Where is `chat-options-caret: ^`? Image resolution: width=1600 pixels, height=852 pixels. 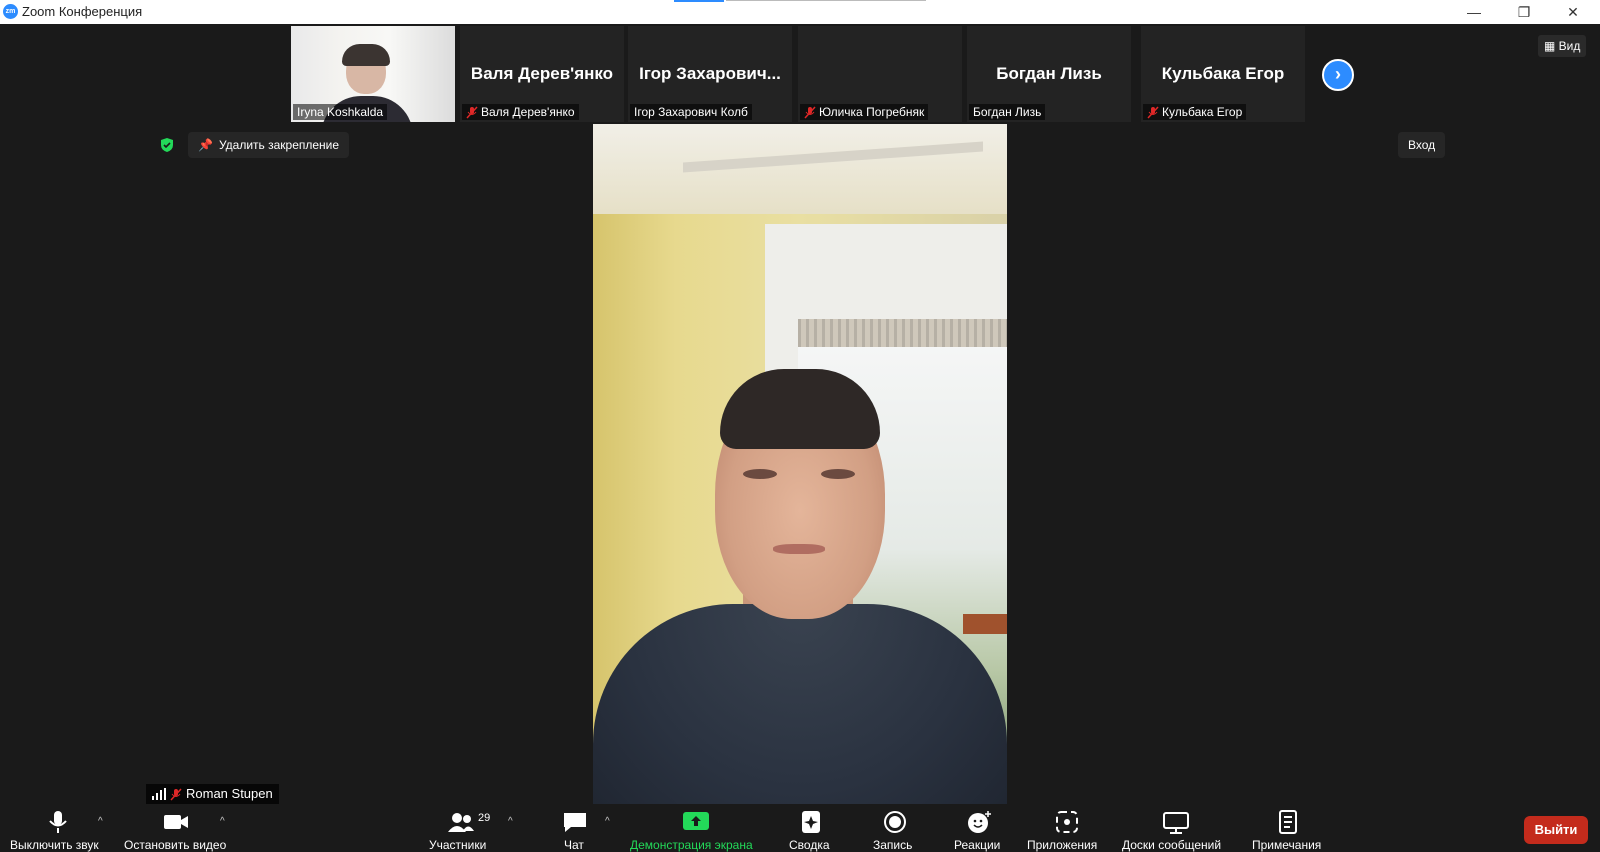 chat-options-caret: ^ is located at coordinates (607, 821).